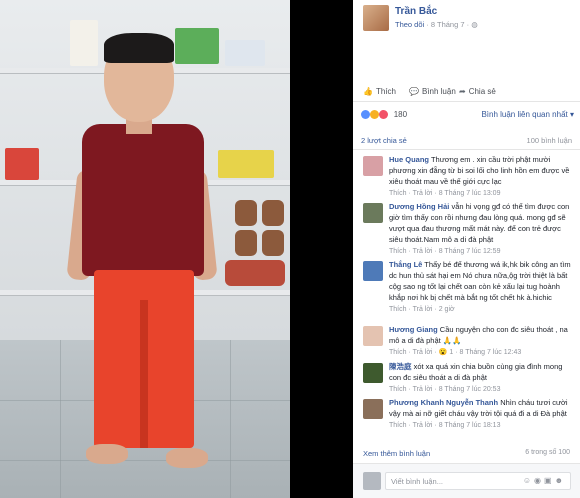 The image size is (580, 498). I want to click on author-avatar, so click(376, 18).